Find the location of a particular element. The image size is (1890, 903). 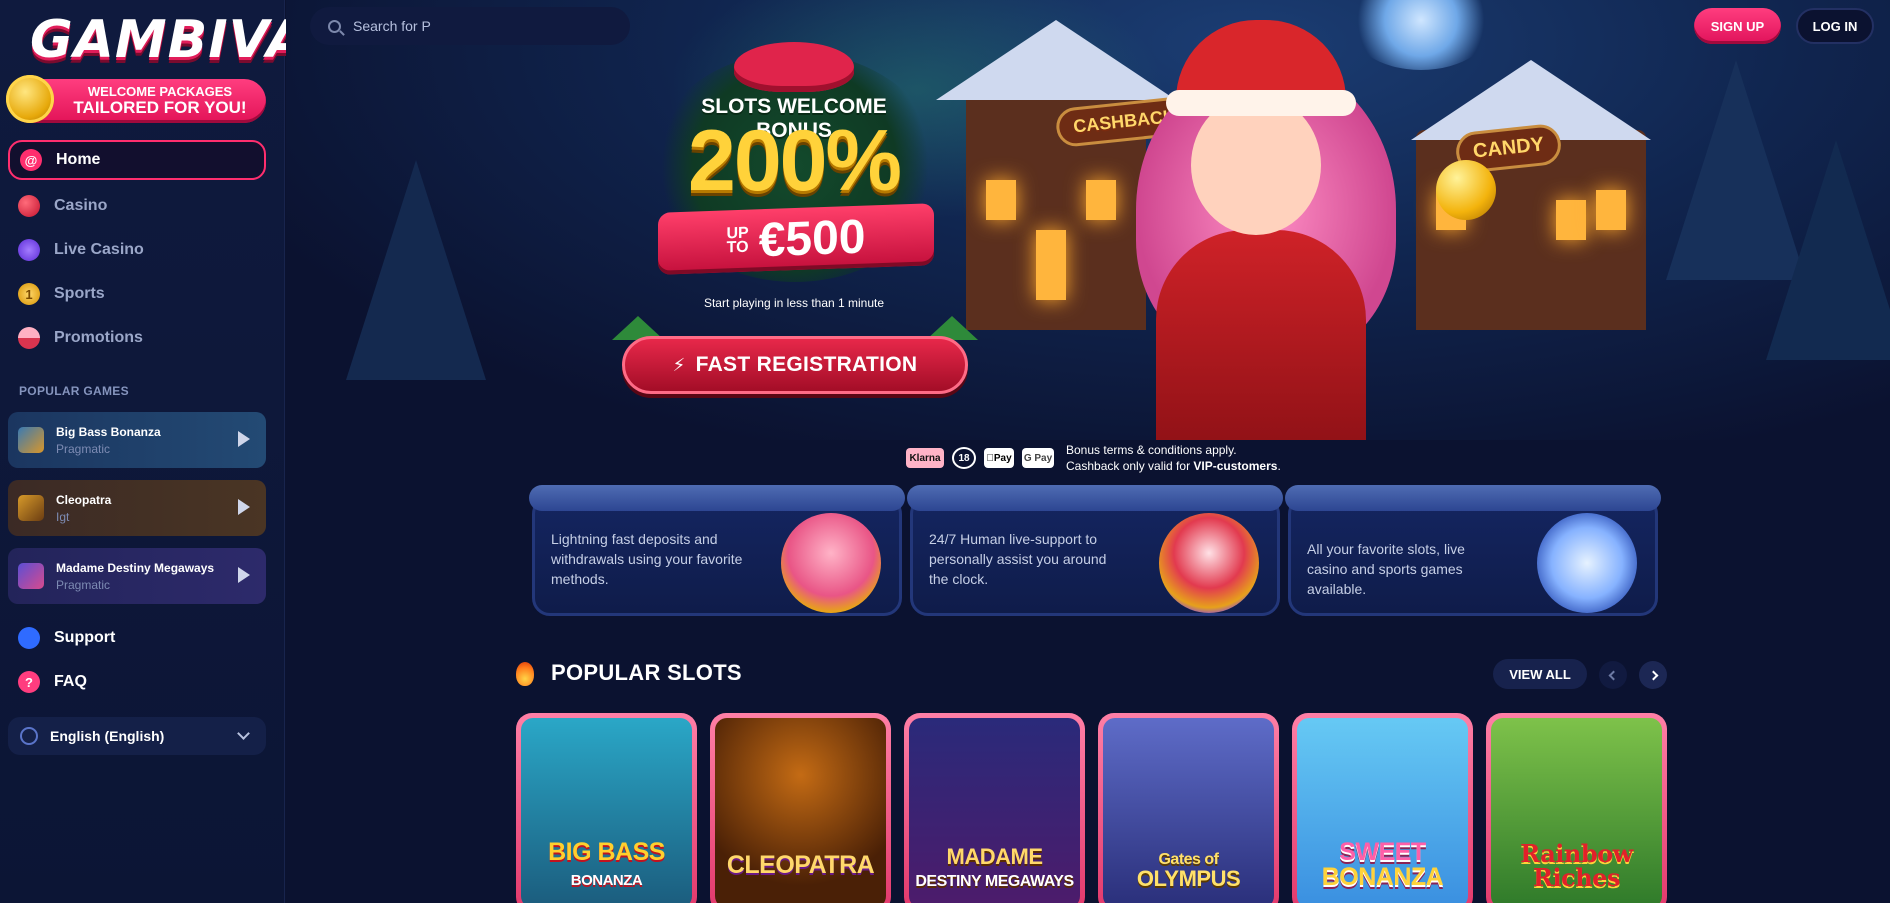

candy-jar-icon is located at coordinates (1587, 563).